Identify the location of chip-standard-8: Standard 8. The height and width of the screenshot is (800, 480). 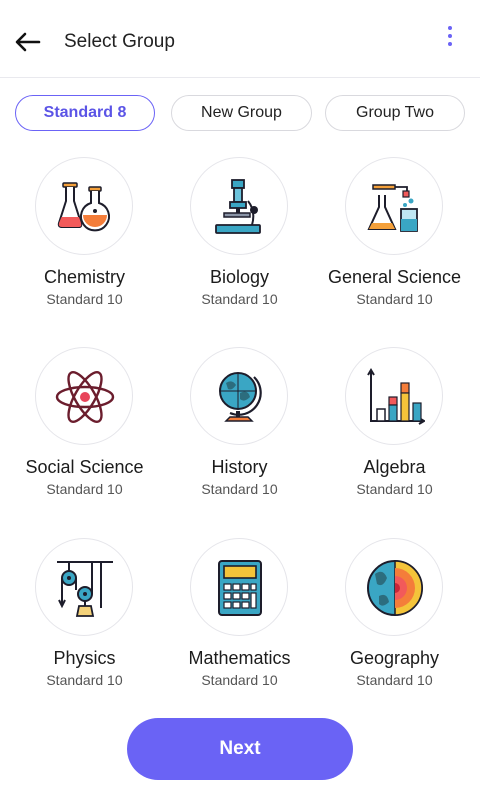
(85, 113).